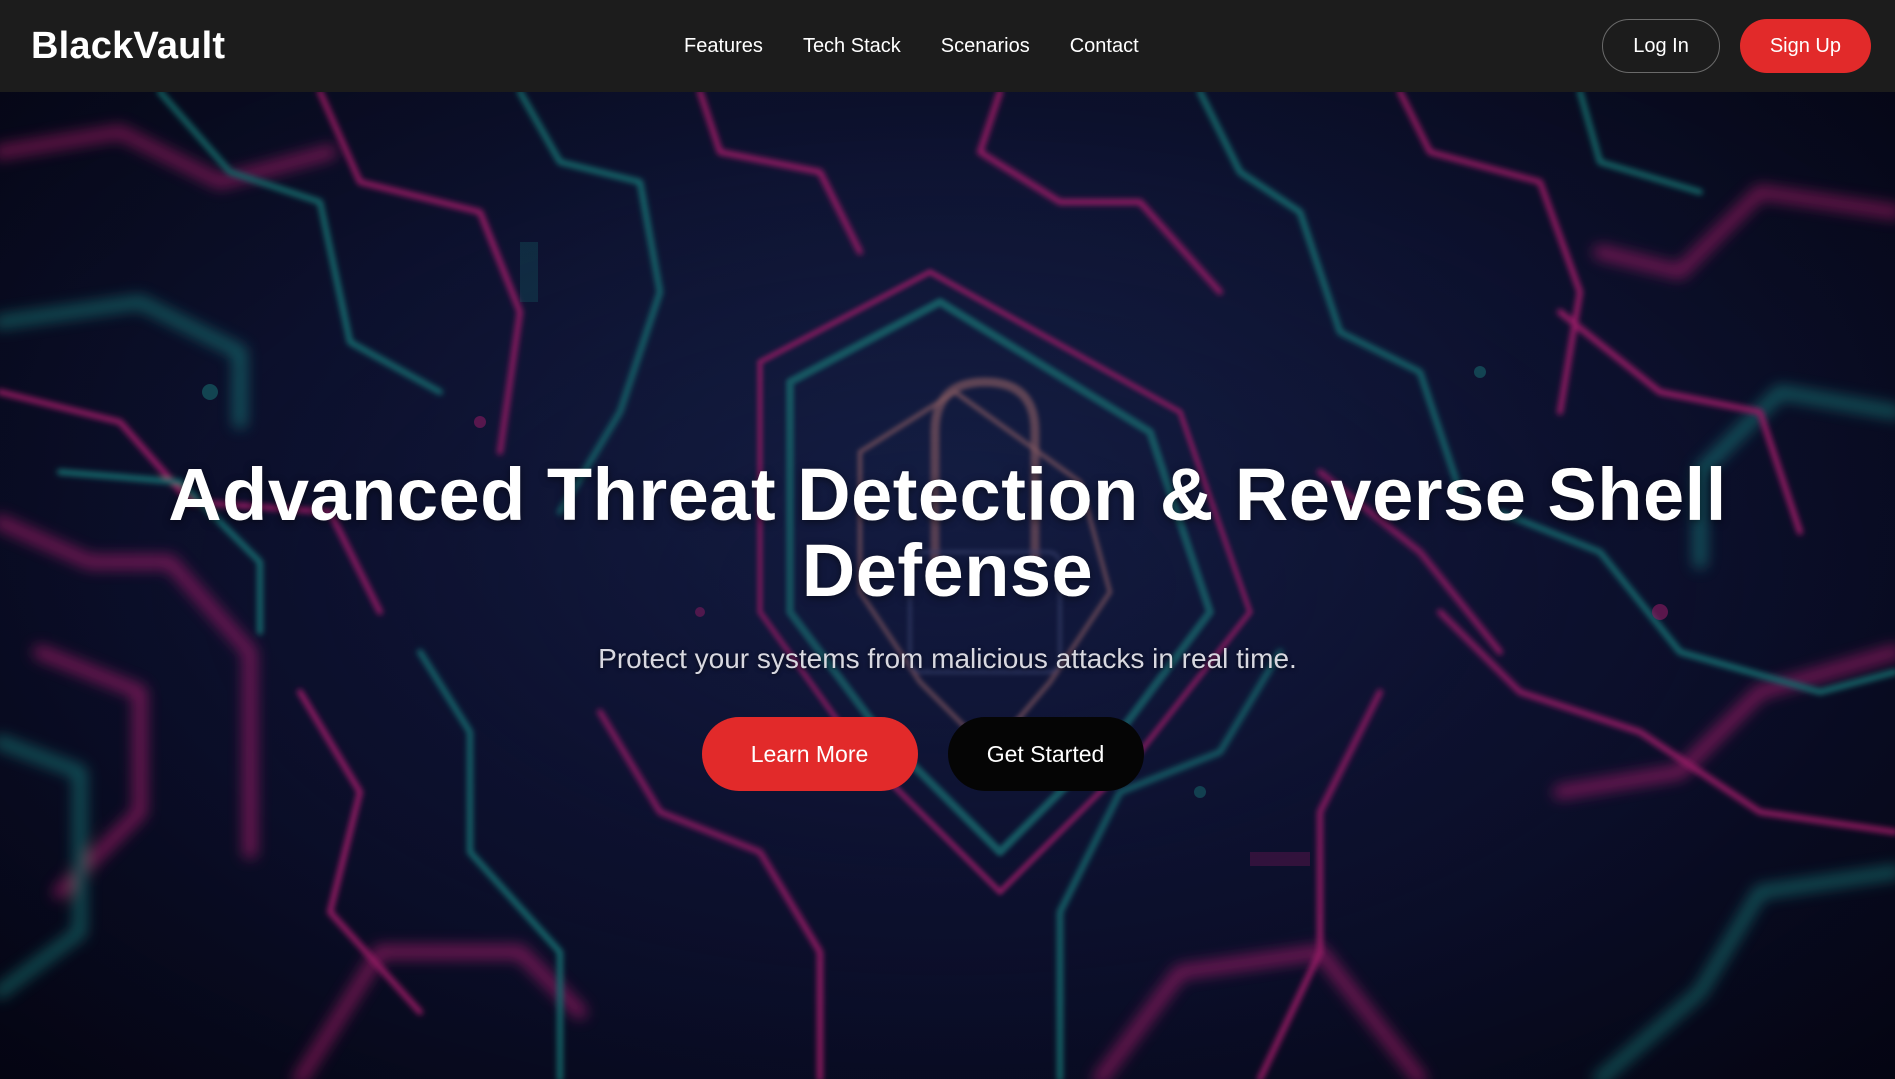 This screenshot has height=1079, width=1895. I want to click on signup-button: Sign Up, so click(1805, 46).